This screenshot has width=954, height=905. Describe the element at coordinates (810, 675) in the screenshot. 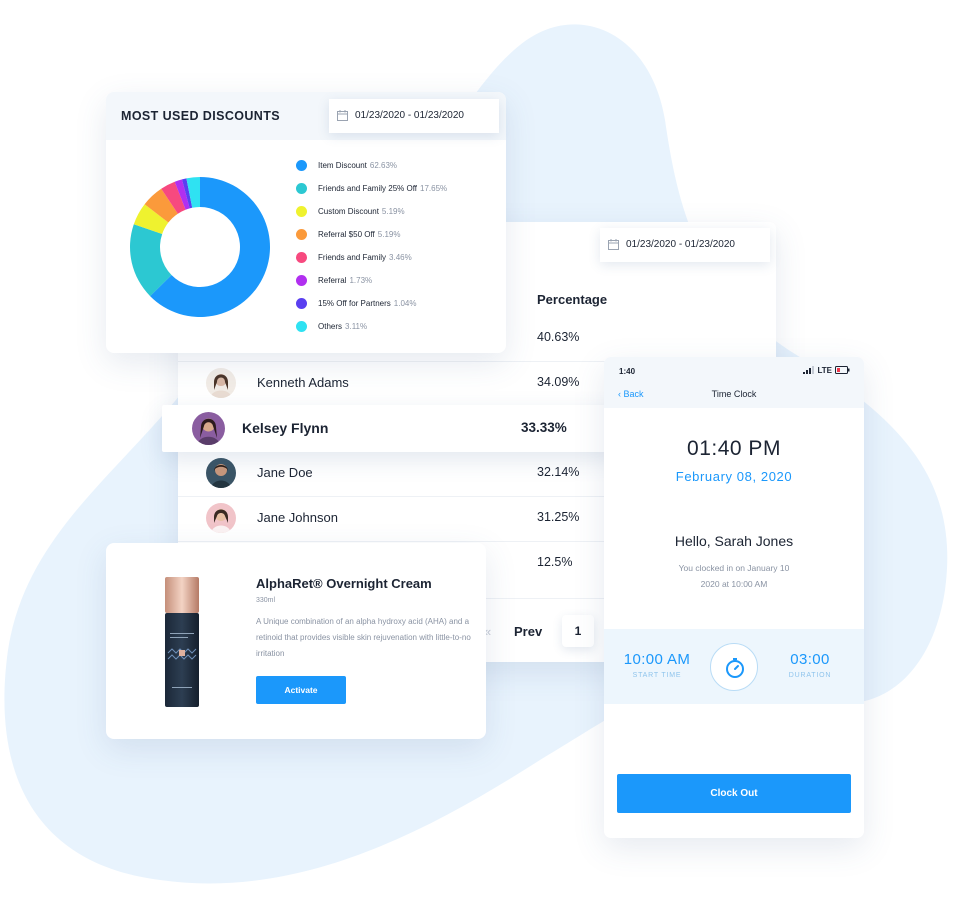

I see `duration-label: DURATION` at that location.